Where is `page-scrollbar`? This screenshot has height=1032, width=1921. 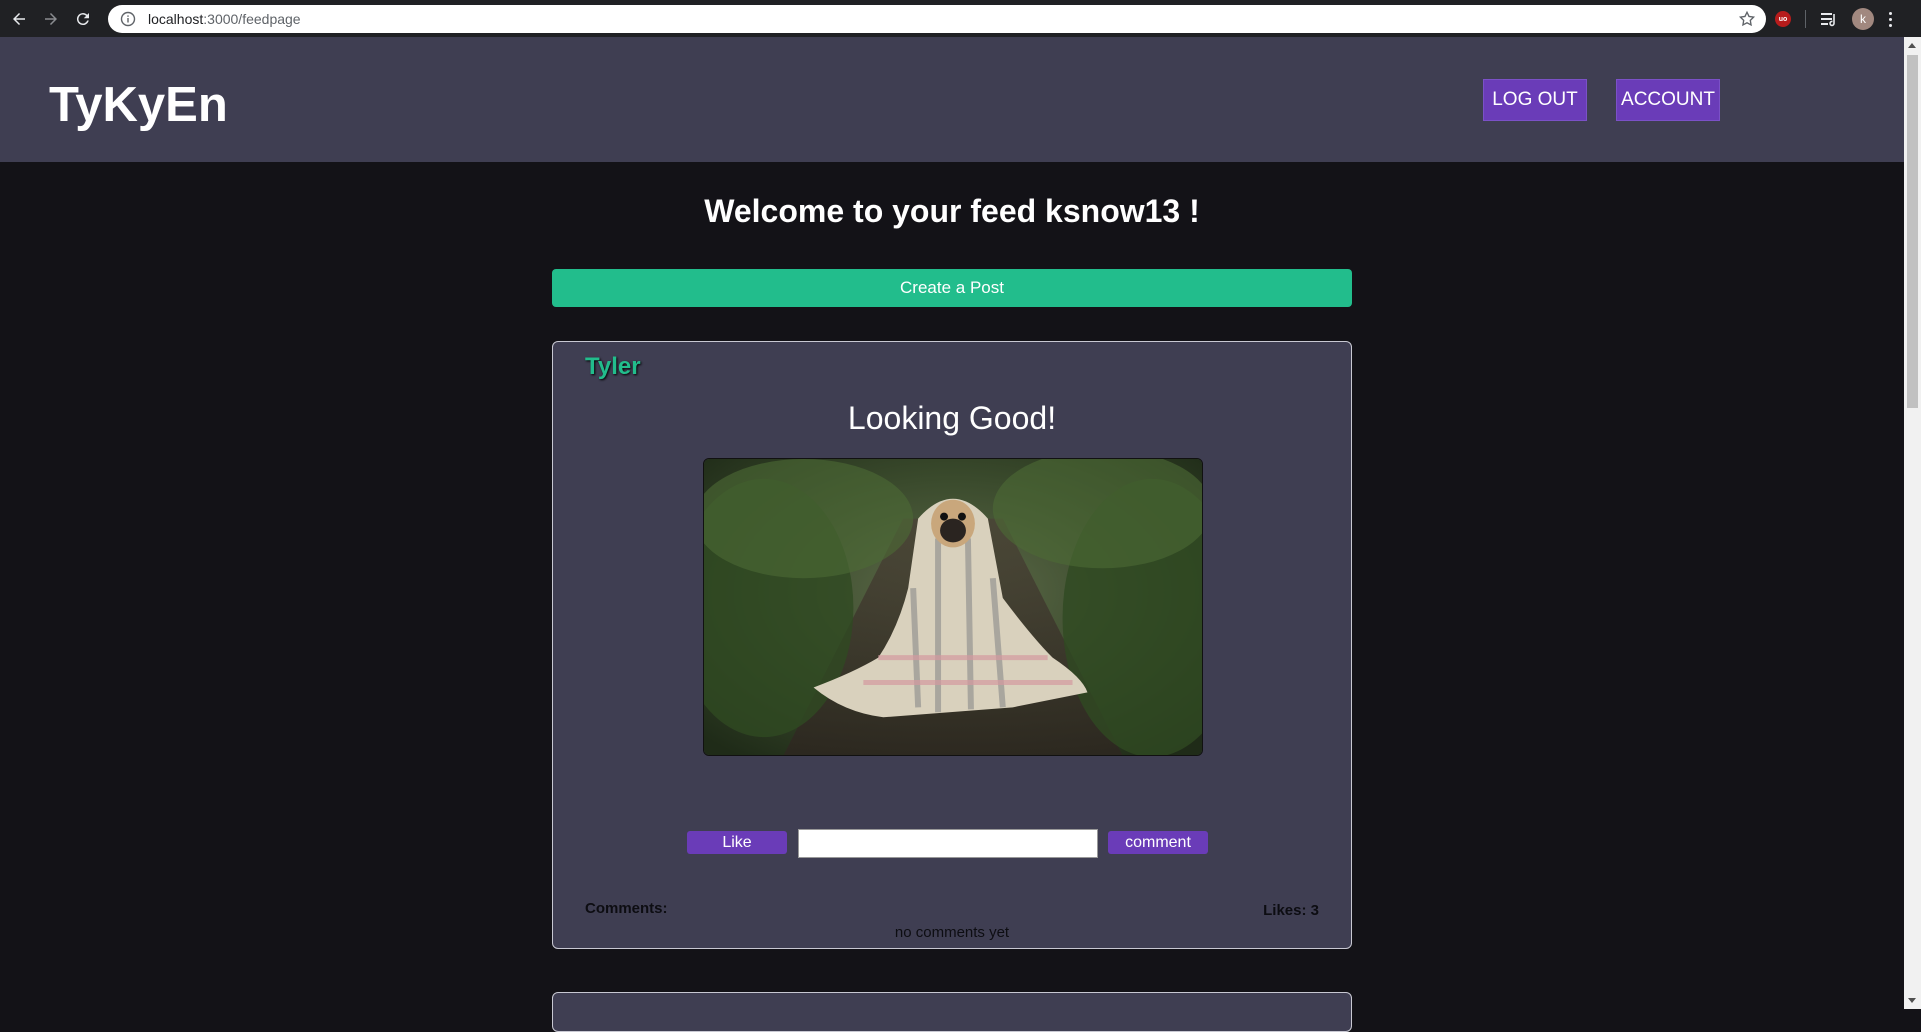 page-scrollbar is located at coordinates (1912, 523).